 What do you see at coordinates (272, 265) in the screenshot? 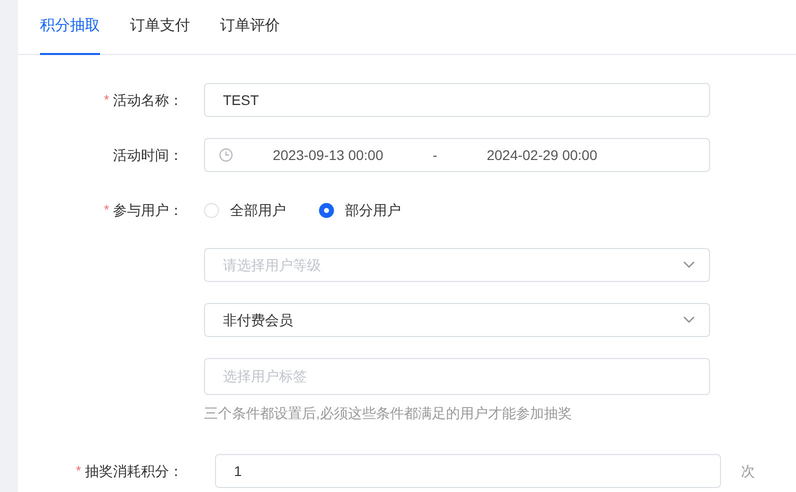
I see `select-placeholder: 请选择用户等级` at bounding box center [272, 265].